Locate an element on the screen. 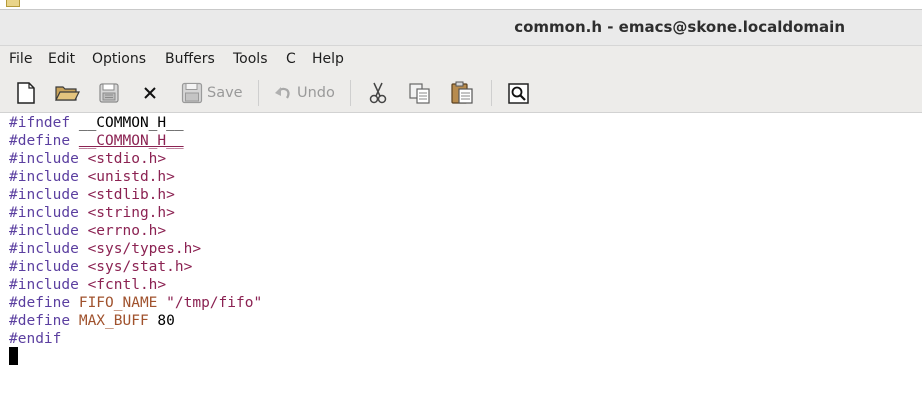 The image size is (922, 405). open-file-button is located at coordinates (67, 93).